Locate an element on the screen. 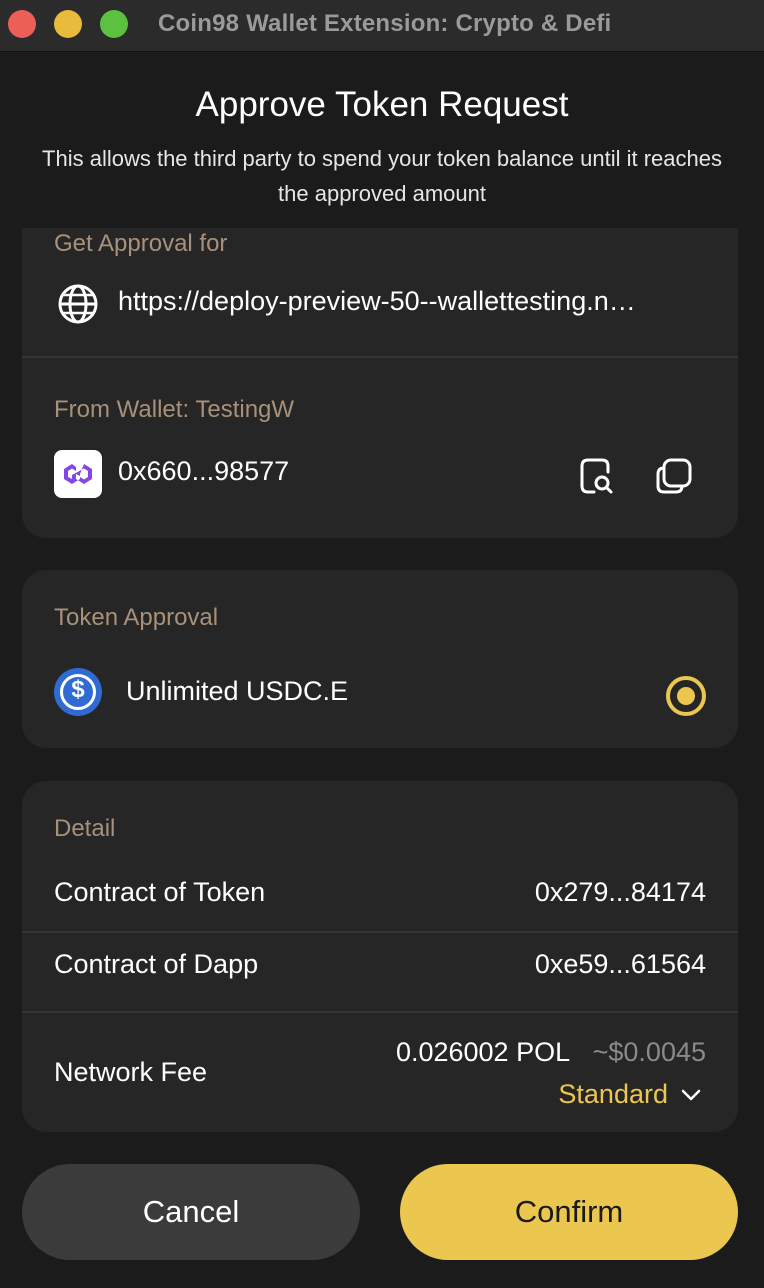 The width and height of the screenshot is (764, 1288). network-fee-name: Network Fee is located at coordinates (131, 1072).